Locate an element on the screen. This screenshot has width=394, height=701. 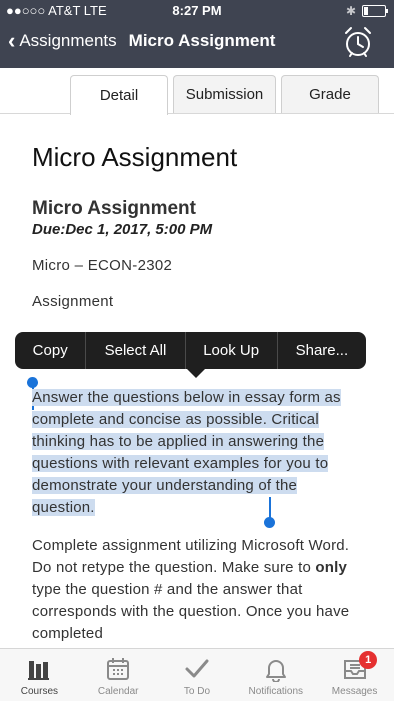
bottom-tab-courses: Courses is located at coordinates (39, 675).